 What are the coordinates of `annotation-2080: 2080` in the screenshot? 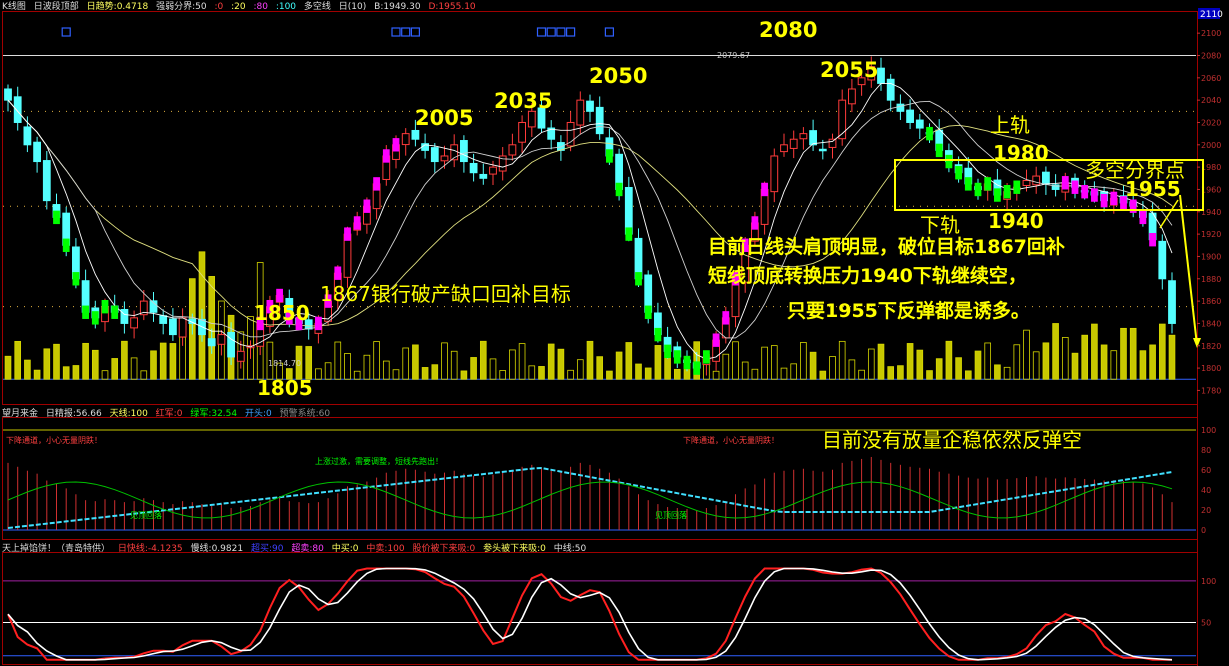 It's located at (788, 30).